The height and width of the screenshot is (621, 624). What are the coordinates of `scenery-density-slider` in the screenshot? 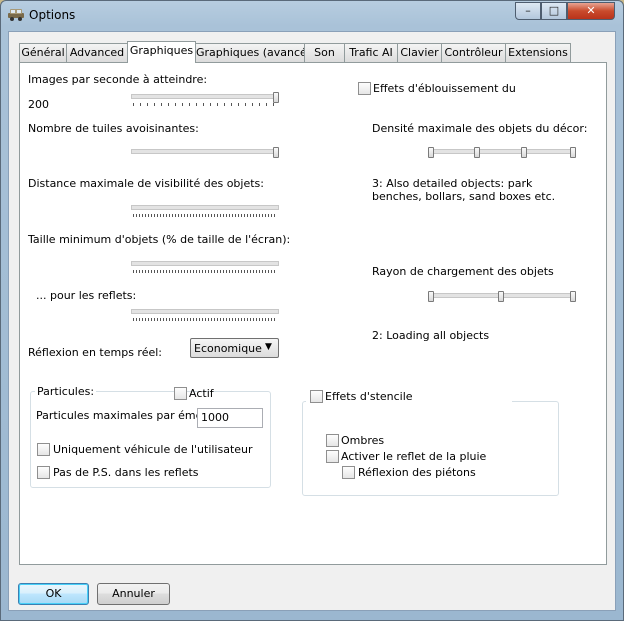 It's located at (502, 154).